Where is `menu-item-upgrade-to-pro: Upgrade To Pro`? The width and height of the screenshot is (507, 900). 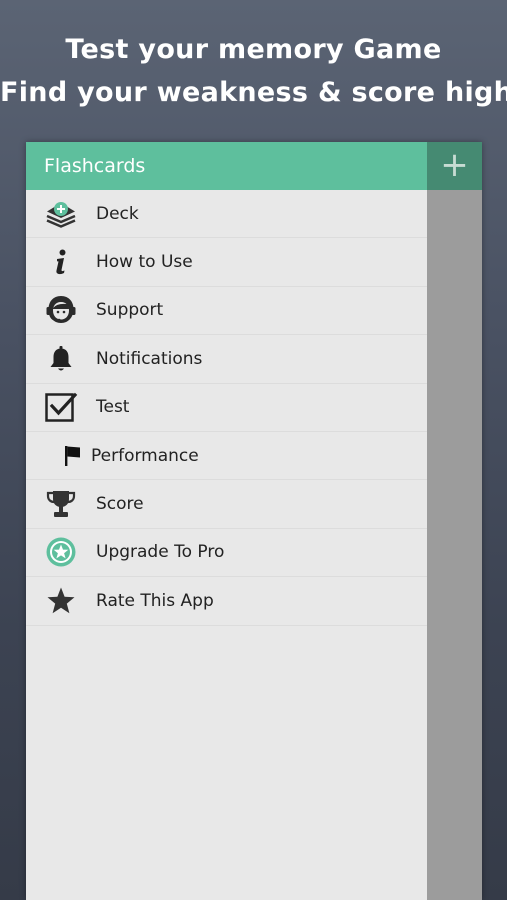
menu-item-upgrade-to-pro: Upgrade To Pro is located at coordinates (226, 553).